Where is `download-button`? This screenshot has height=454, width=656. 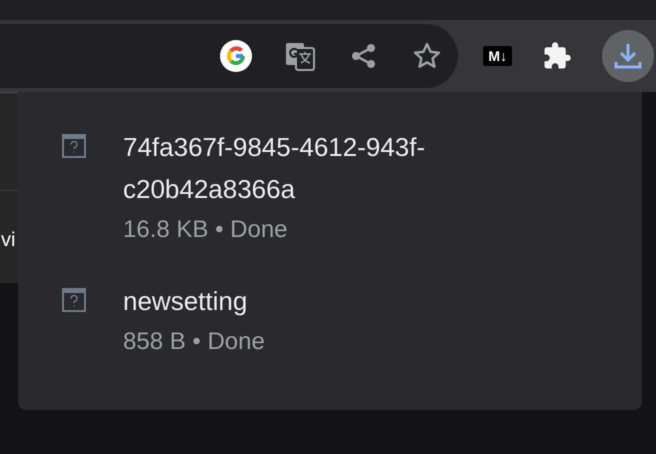 download-button is located at coordinates (628, 56).